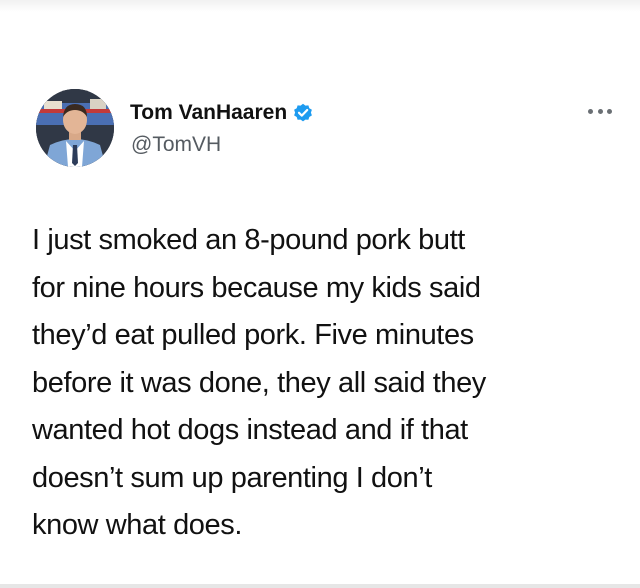 Image resolution: width=640 pixels, height=588 pixels. I want to click on author-row: Tom VanHaaren, so click(221, 113).